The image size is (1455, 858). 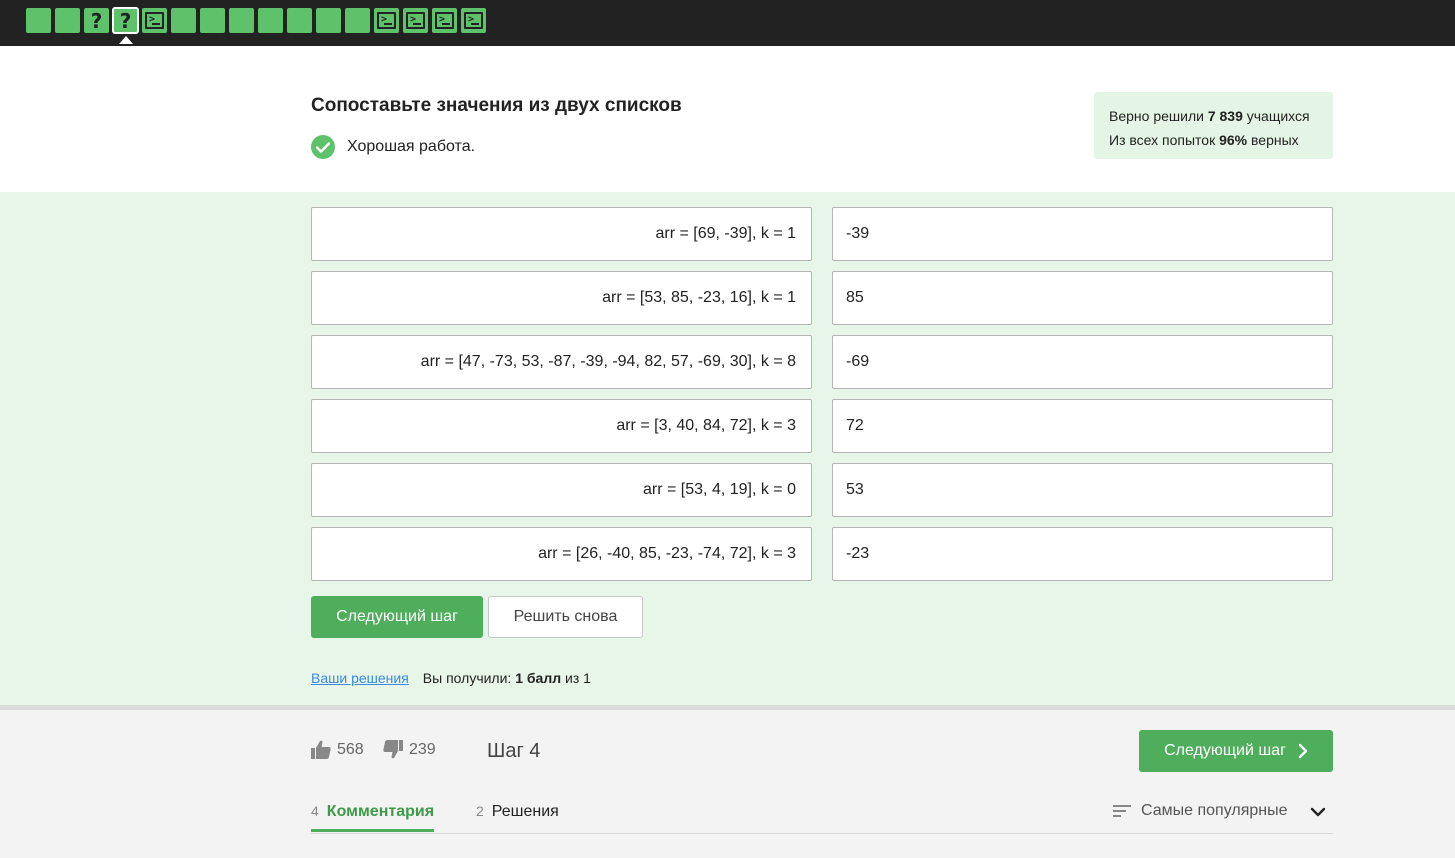 I want to click on match-right-item: -39, so click(x=1082, y=234).